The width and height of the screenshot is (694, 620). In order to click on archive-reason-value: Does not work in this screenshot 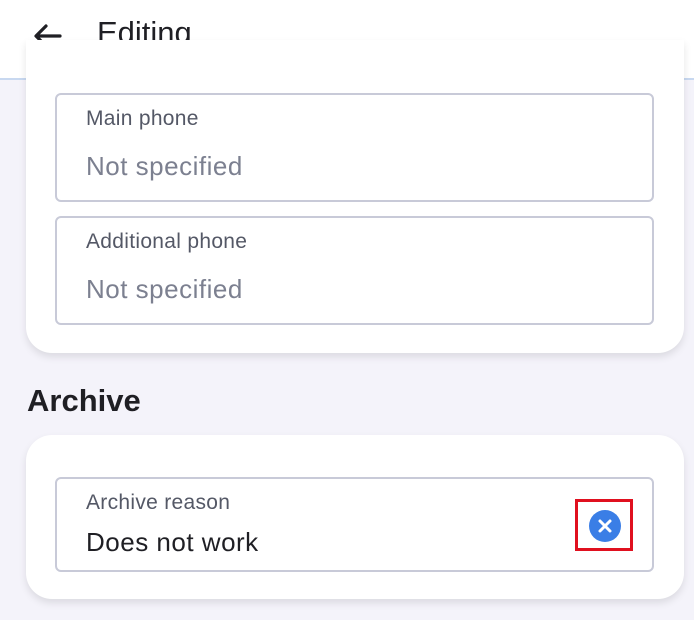, I will do `click(172, 542)`.